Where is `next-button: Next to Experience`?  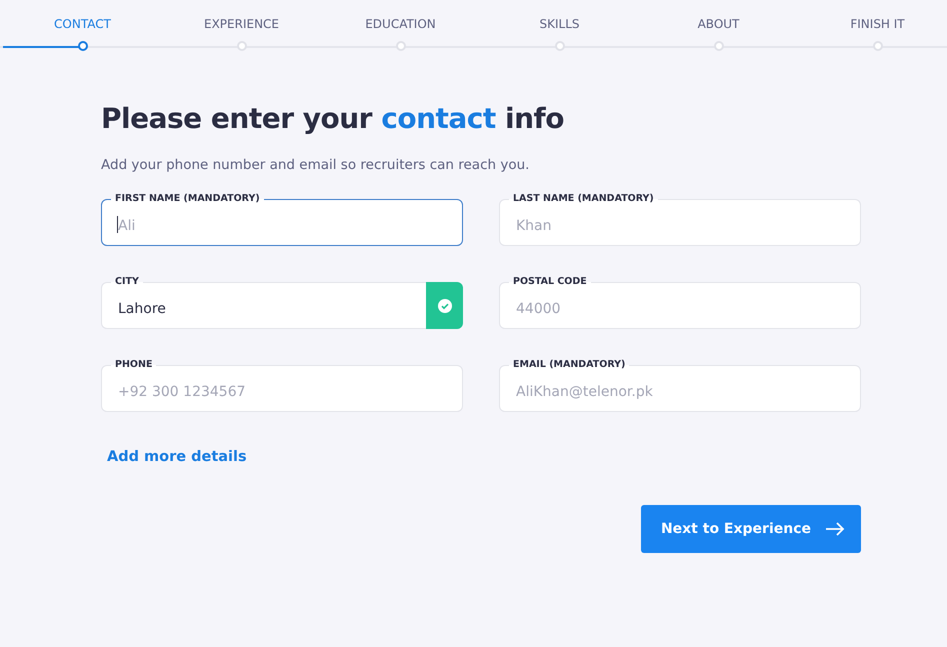
next-button: Next to Experience is located at coordinates (750, 529).